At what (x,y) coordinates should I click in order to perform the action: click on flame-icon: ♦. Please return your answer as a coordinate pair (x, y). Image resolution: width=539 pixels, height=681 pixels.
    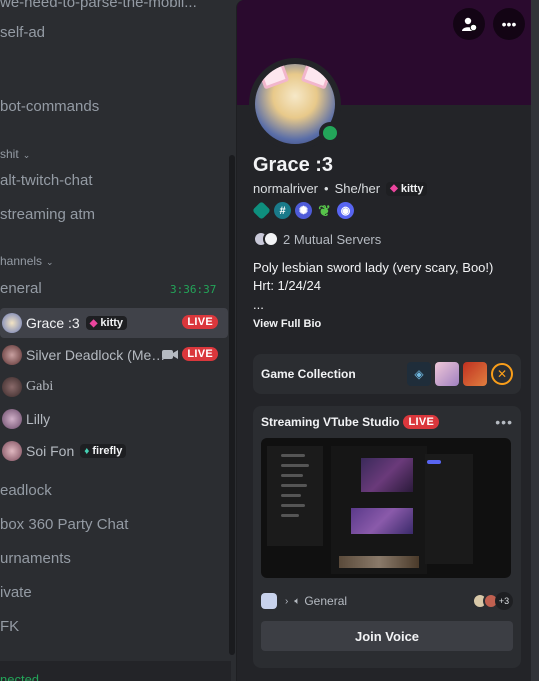
    Looking at the image, I should click on (87, 451).